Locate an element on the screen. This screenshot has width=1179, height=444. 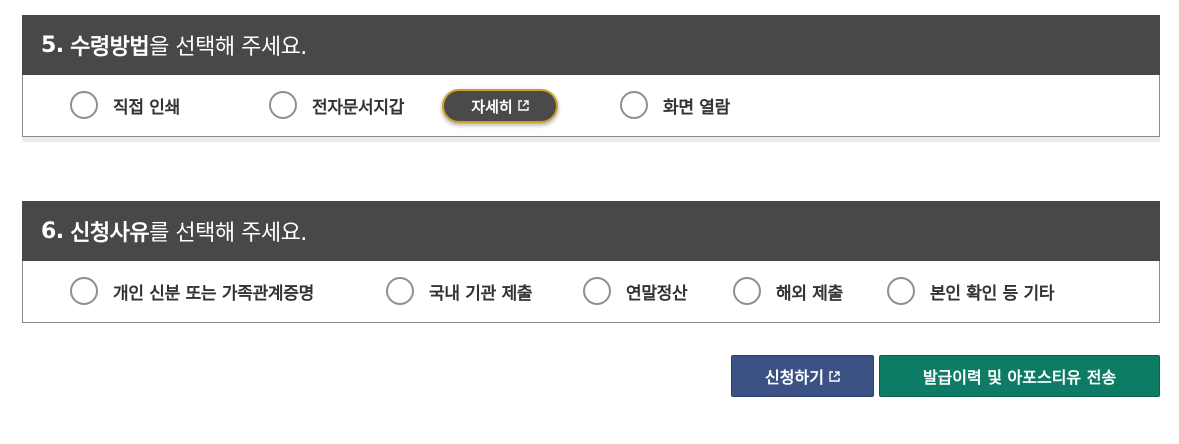
section-header: 6. 신청사유 를 선택해 주세요. is located at coordinates (591, 231).